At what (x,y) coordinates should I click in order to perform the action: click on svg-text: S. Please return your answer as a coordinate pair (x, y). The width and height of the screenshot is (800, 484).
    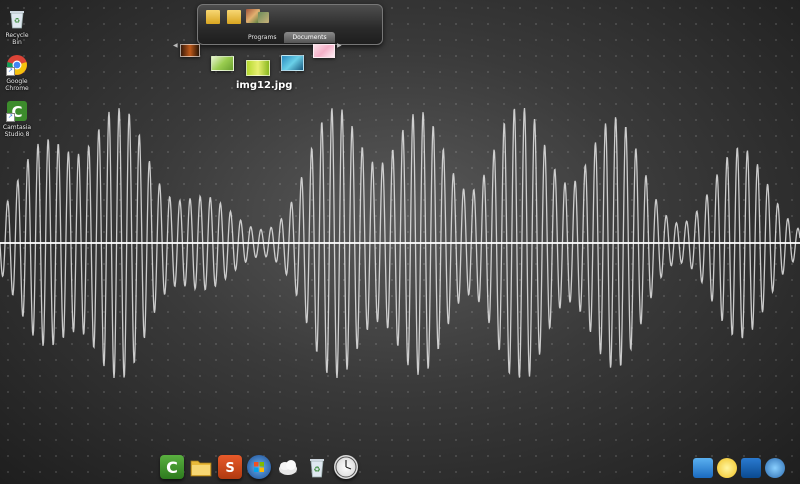
    Looking at the image, I should click on (229, 468).